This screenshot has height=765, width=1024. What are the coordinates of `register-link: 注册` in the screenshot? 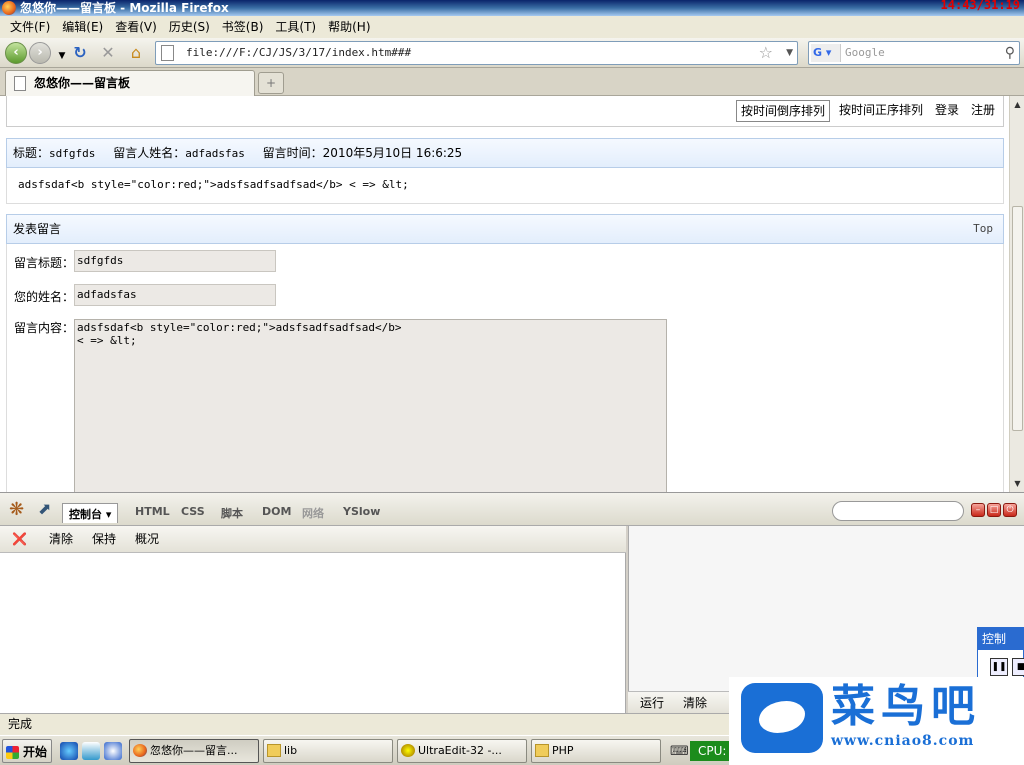 It's located at (983, 110).